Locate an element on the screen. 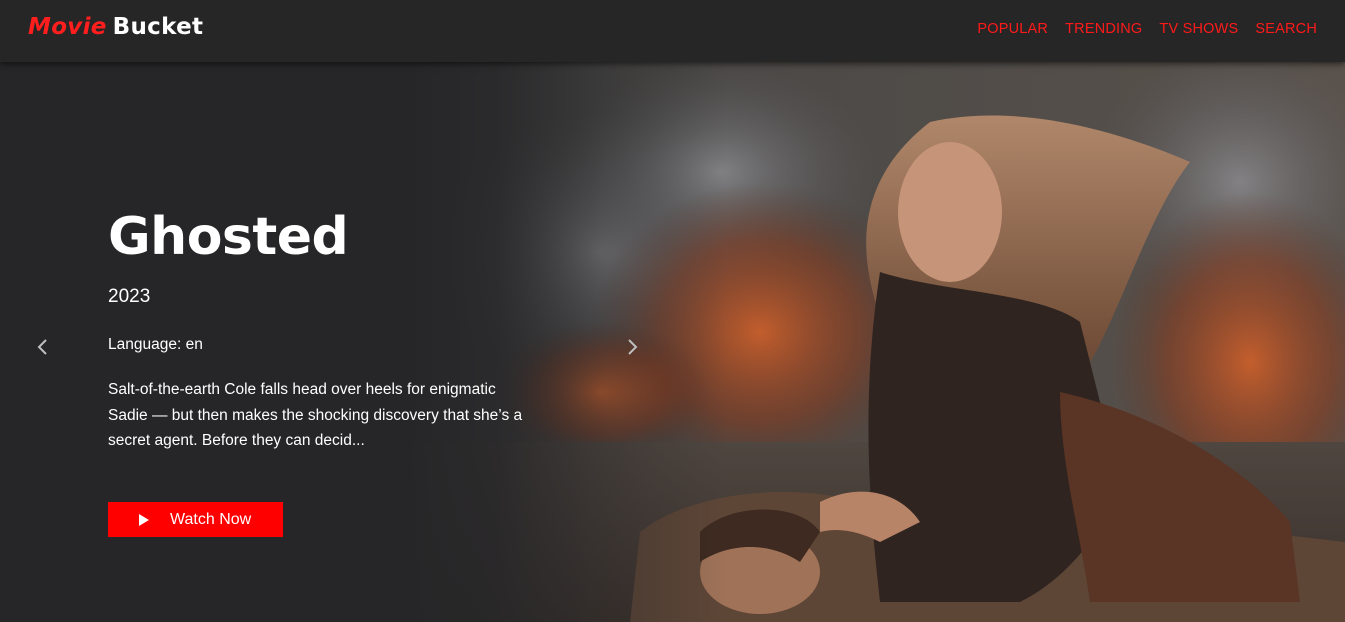  nav-link-tv-shows: TV SHOWS is located at coordinates (1198, 29).